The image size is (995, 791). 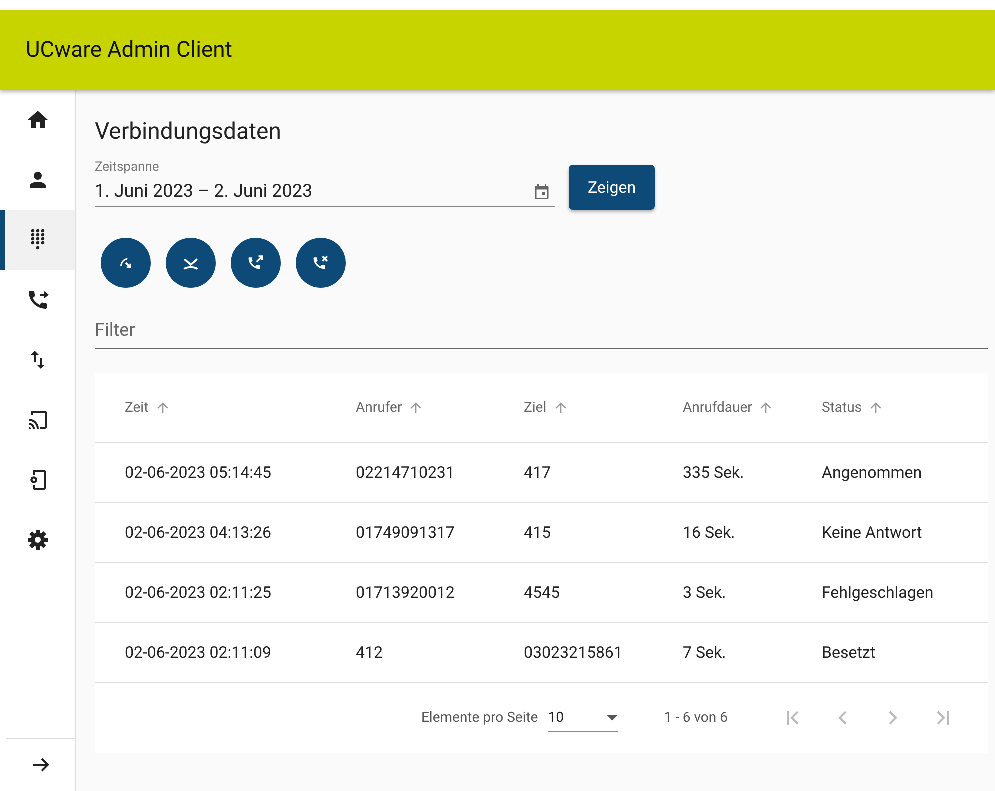 What do you see at coordinates (872, 532) in the screenshot?
I see `table-cell: Keine Antwort` at bounding box center [872, 532].